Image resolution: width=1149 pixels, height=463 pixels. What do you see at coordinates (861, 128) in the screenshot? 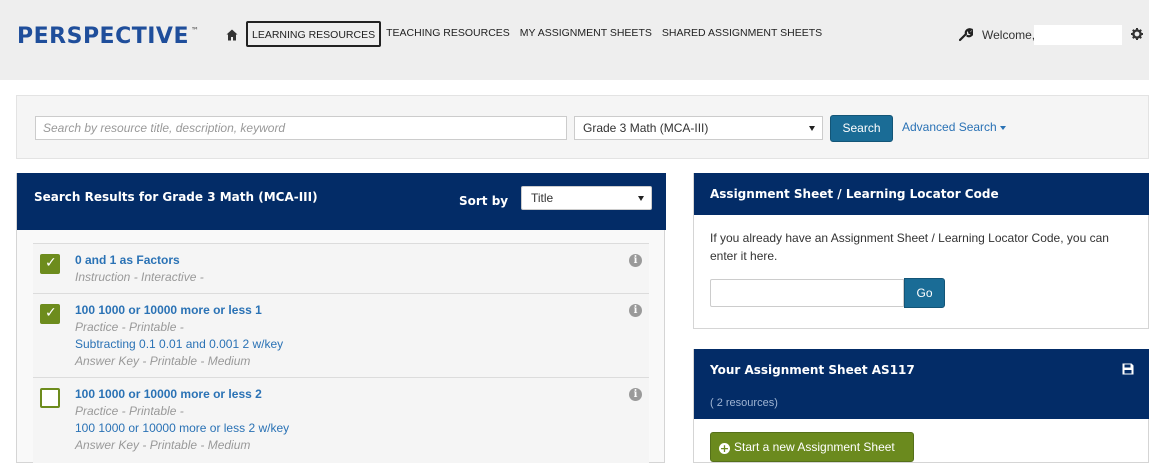
I see `search-button: Search` at bounding box center [861, 128].